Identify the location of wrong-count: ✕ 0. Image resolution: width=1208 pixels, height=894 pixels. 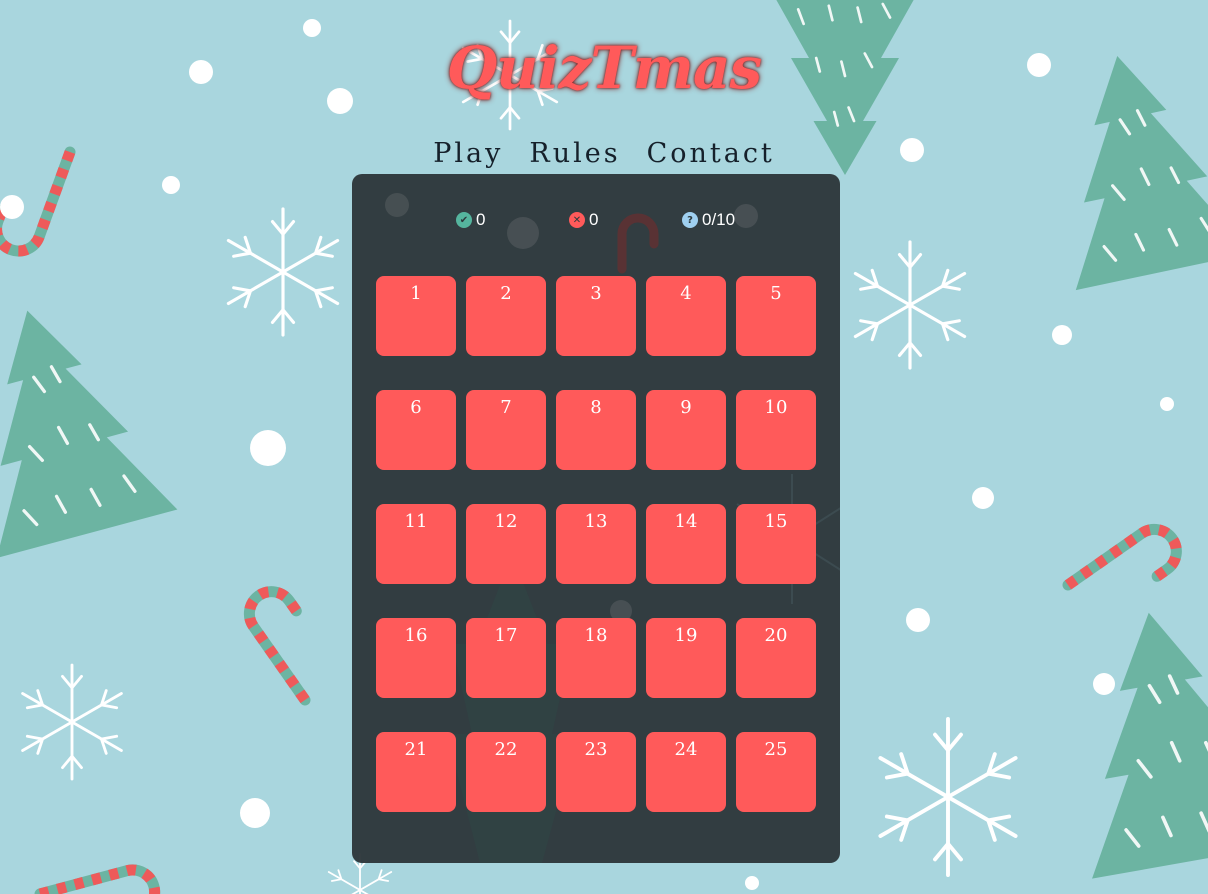
(583, 220).